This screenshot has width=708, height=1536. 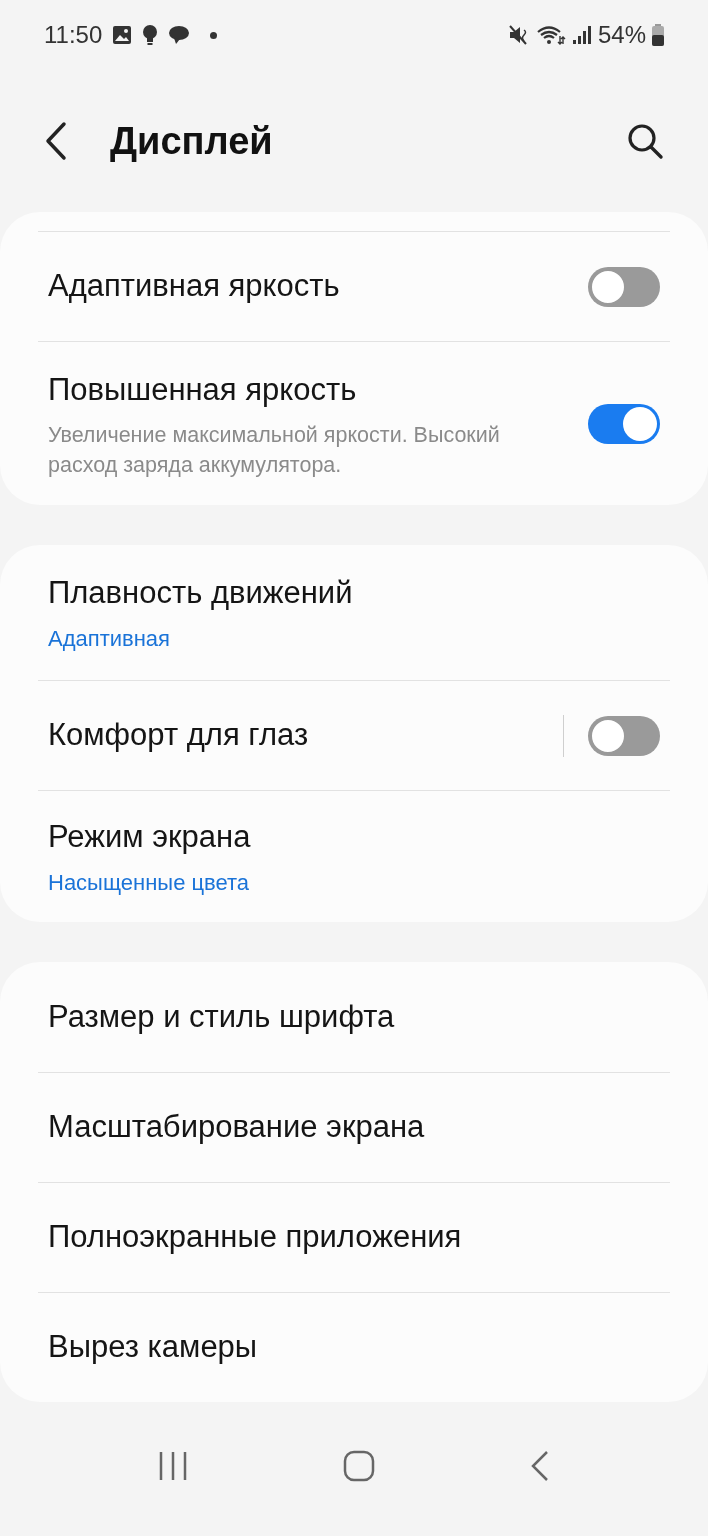 I want to click on battery-percent: 54%, so click(x=621, y=35).